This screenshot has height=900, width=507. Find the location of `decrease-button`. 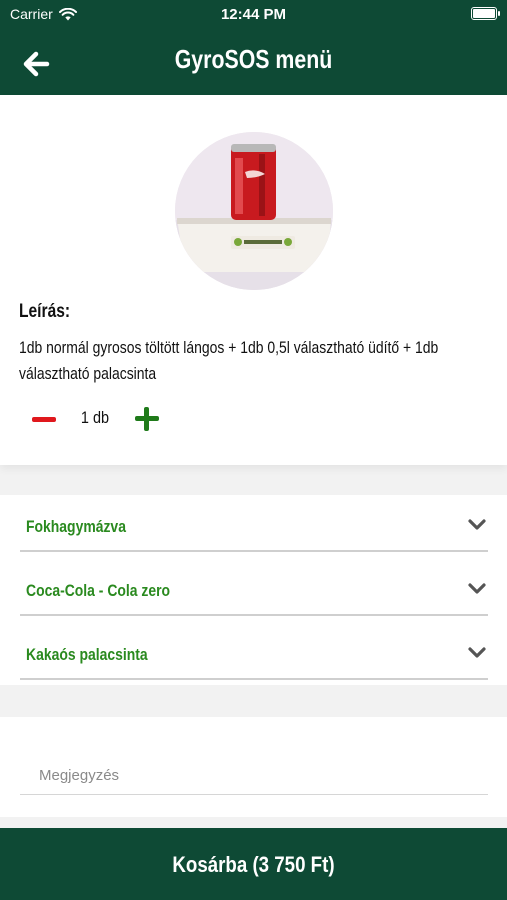

decrease-button is located at coordinates (44, 420).